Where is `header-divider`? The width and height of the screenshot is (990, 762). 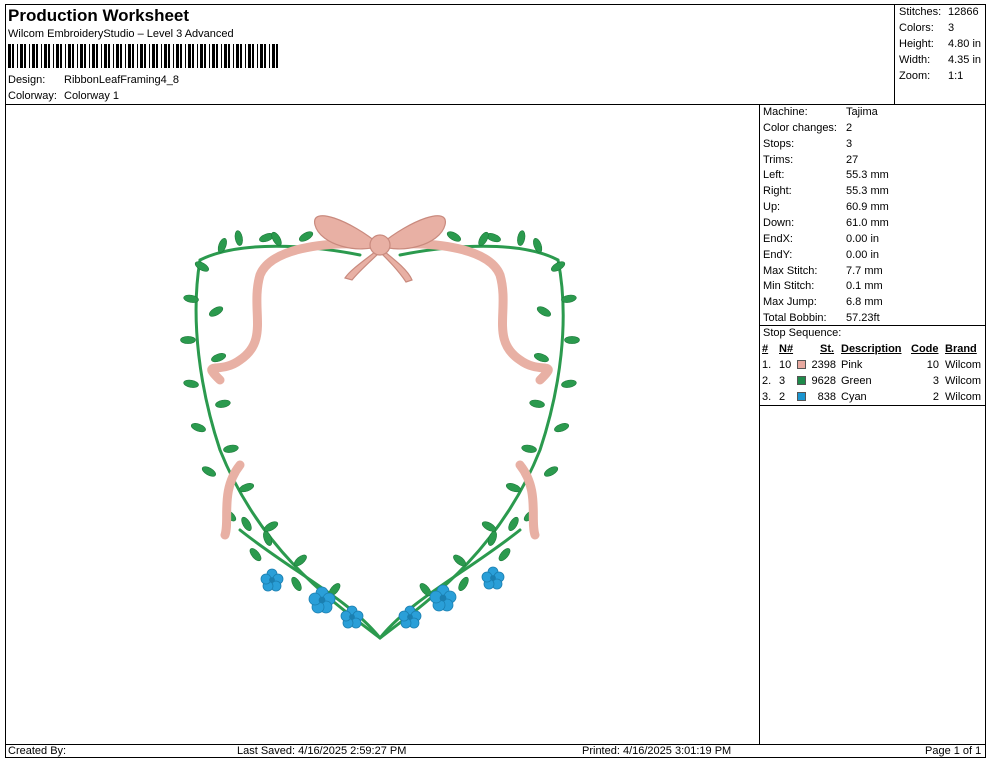 header-divider is located at coordinates (495, 104).